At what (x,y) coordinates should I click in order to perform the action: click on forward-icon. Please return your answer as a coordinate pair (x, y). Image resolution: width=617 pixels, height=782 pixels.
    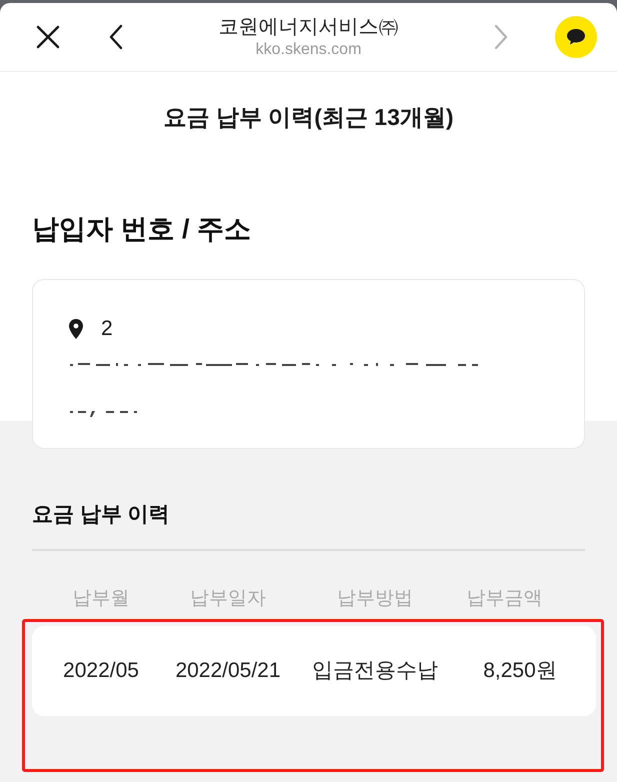
    Looking at the image, I should click on (501, 37).